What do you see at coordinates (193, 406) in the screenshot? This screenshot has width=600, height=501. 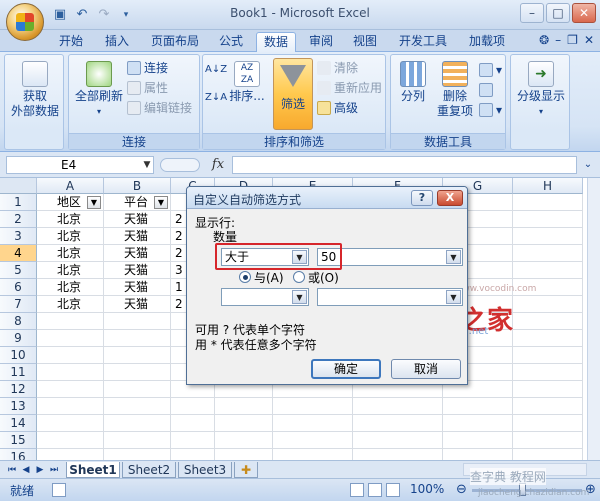 I see `cell-c13` at bounding box center [193, 406].